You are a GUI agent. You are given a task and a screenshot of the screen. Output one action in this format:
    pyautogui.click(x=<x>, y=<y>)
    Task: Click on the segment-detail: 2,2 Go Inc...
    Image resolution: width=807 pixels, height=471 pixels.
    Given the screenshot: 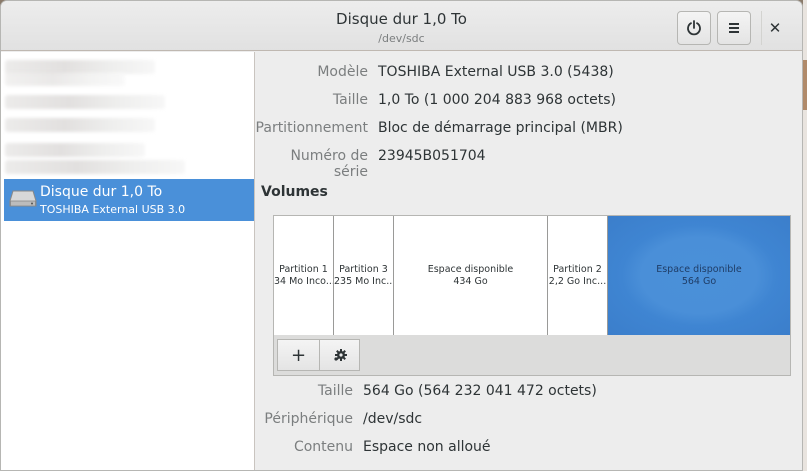 What is the action you would take?
    pyautogui.click(x=577, y=281)
    